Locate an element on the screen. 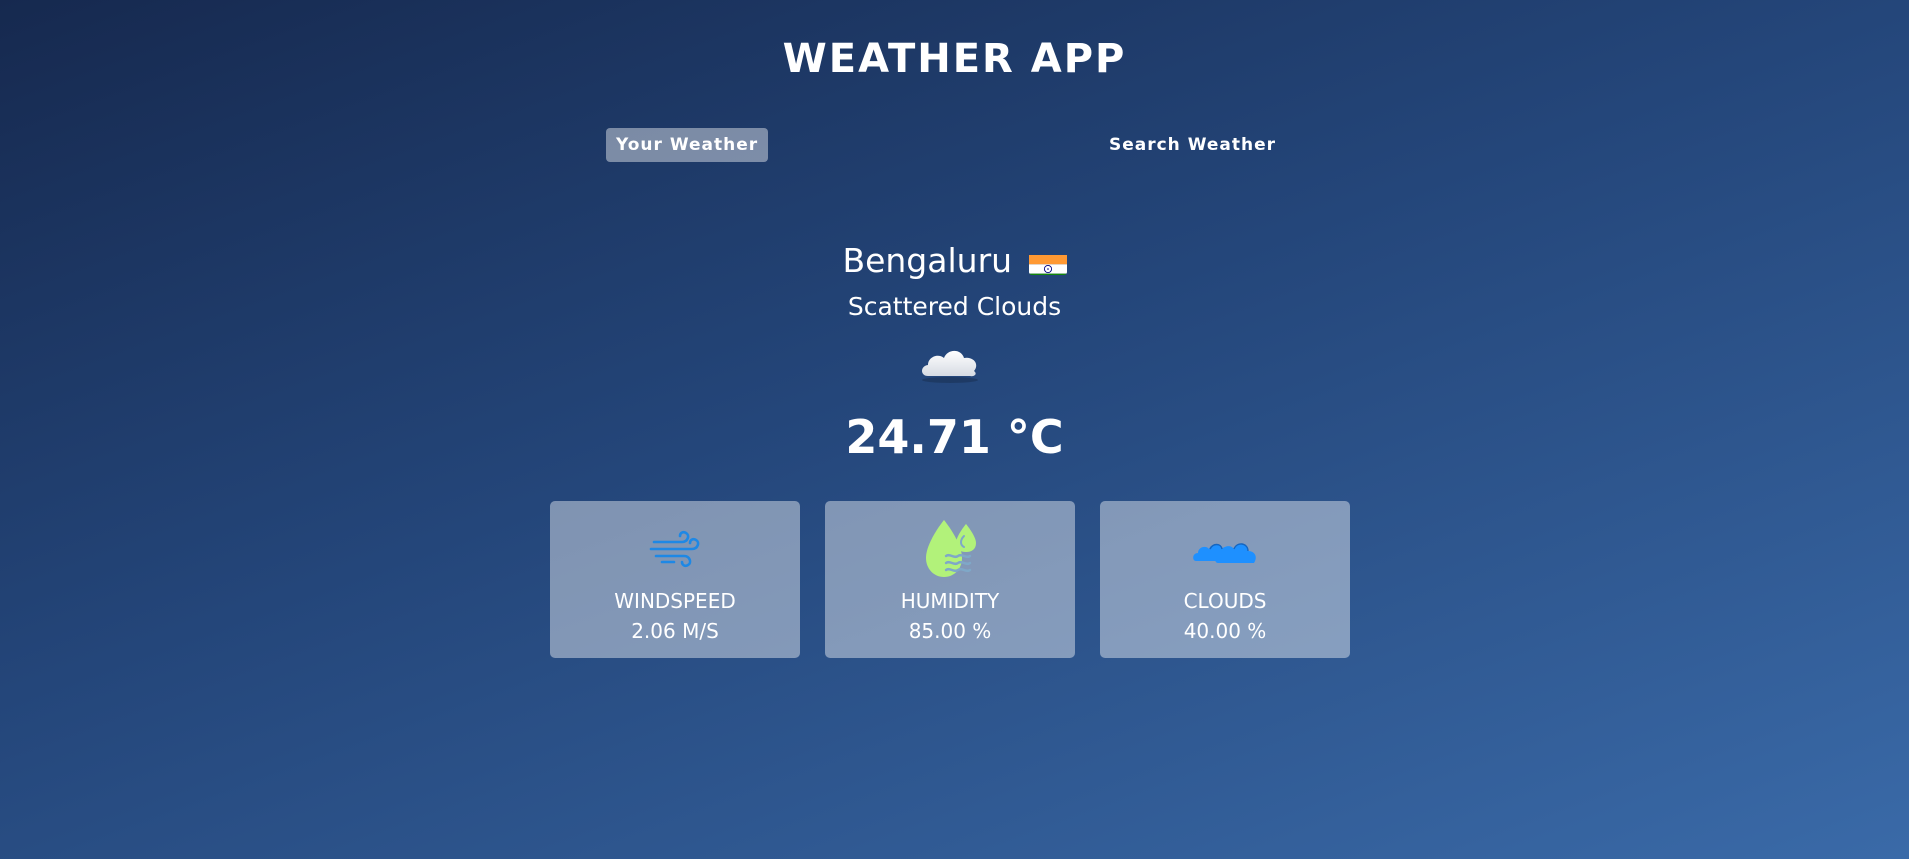 The height and width of the screenshot is (859, 1909). clouds-card: CLOUDS 40.00 % is located at coordinates (1225, 579).